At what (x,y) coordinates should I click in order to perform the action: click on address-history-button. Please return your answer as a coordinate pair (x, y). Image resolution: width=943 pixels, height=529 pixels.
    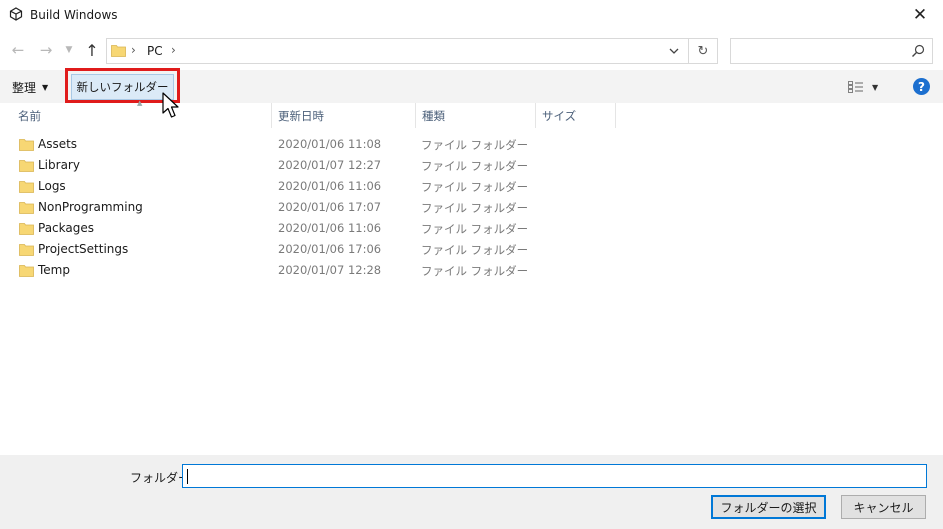
    Looking at the image, I should click on (674, 51).